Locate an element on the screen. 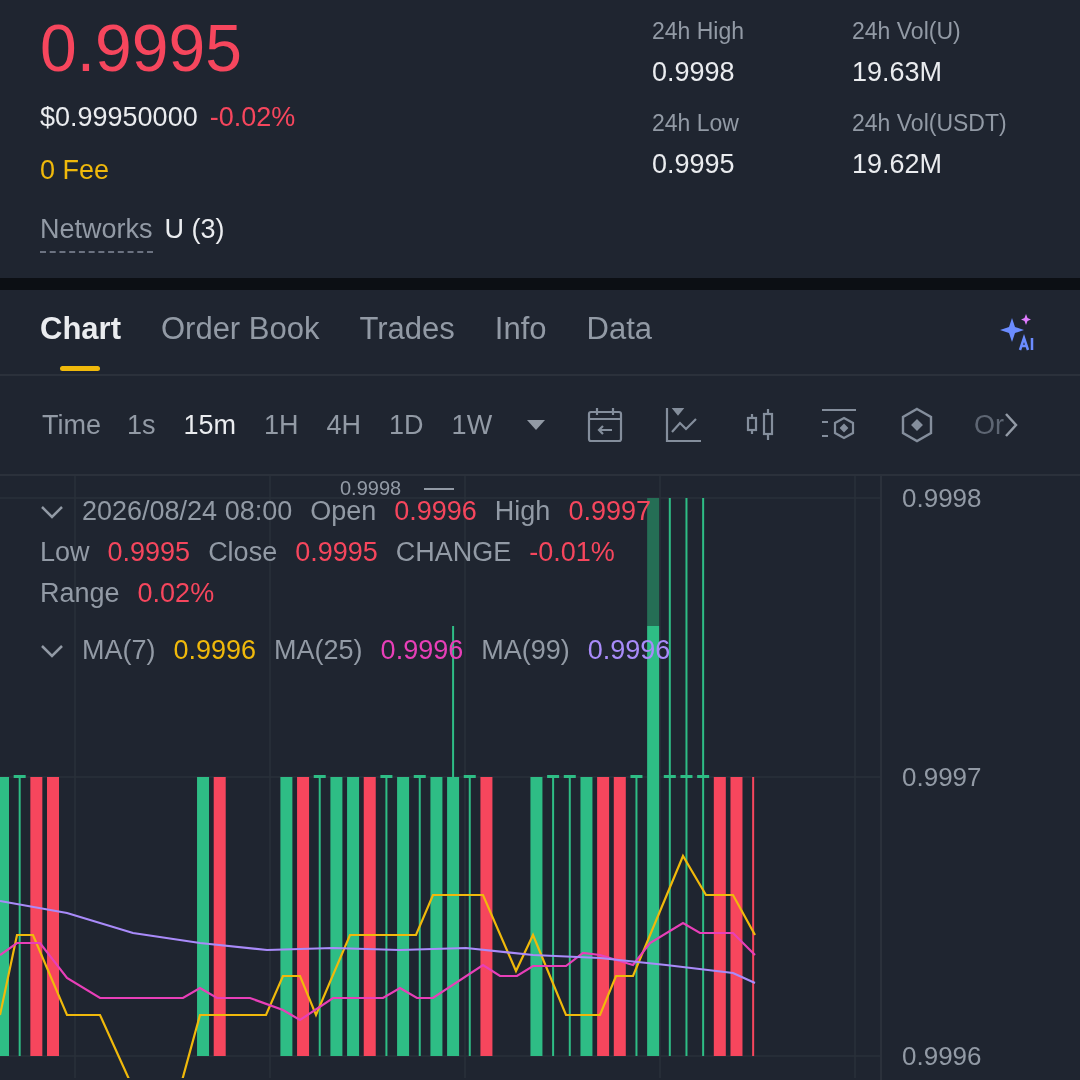  ohlc-label: Range is located at coordinates (80, 593).